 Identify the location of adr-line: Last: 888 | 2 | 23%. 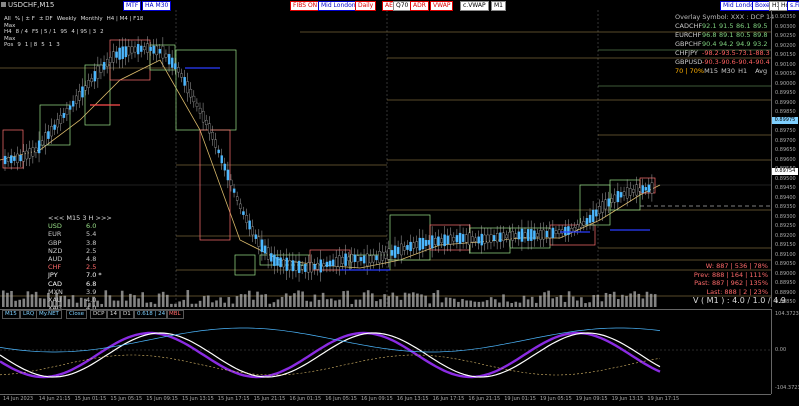
(737, 291).